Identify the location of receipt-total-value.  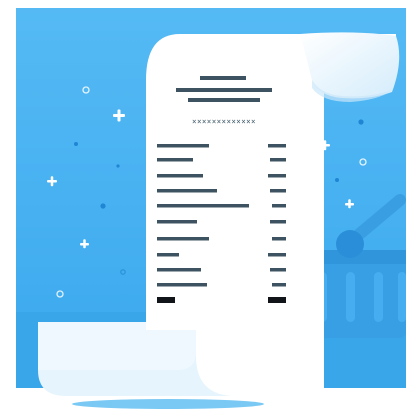
(277, 300).